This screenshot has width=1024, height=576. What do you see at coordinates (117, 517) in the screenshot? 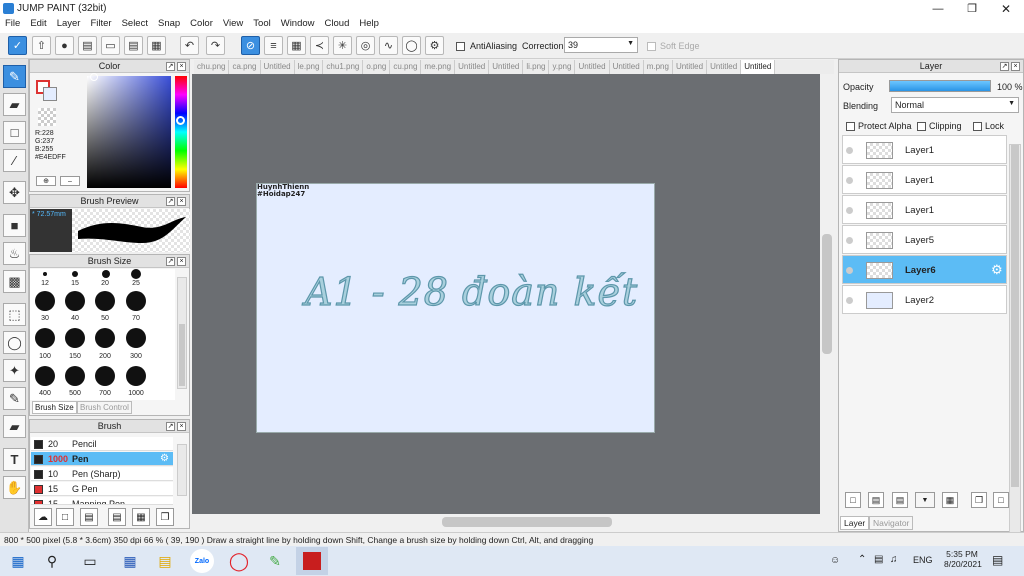
I see `brush-settings-button: ▤` at bounding box center [117, 517].